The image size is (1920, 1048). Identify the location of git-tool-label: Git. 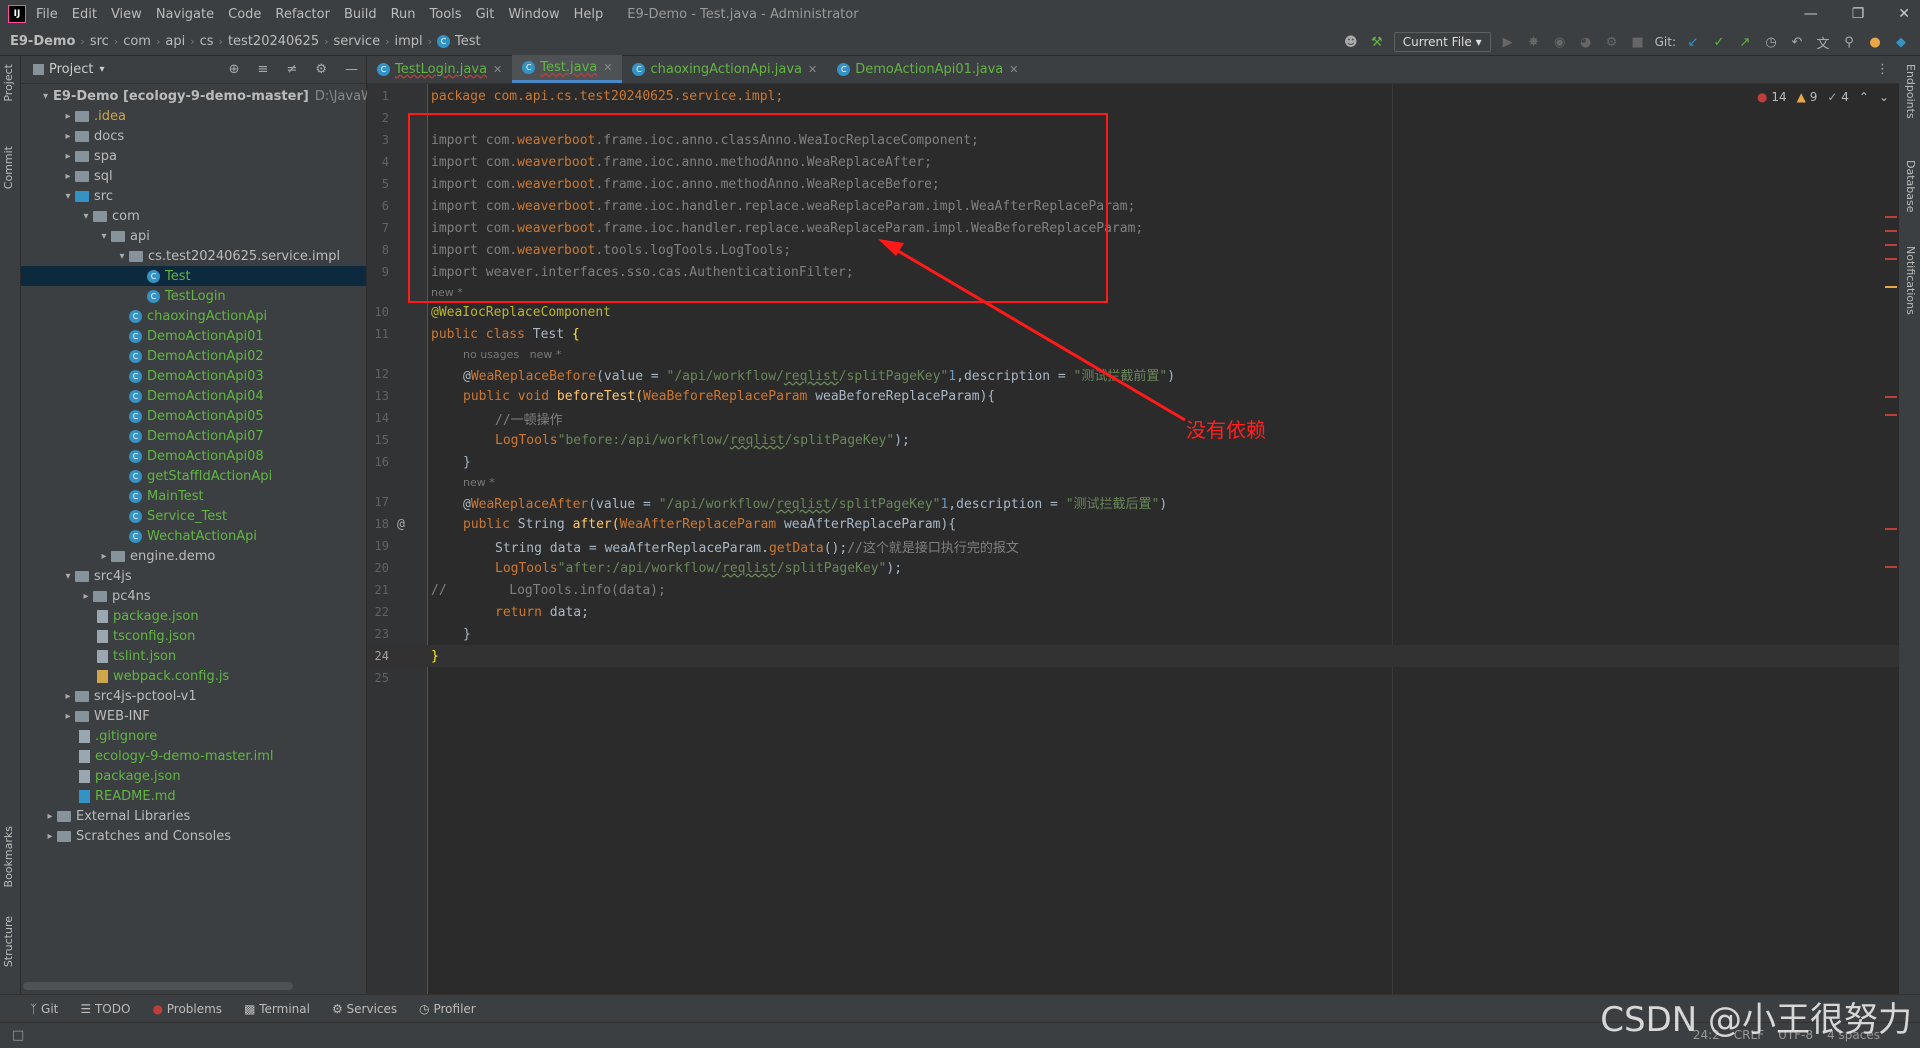
(50, 1008).